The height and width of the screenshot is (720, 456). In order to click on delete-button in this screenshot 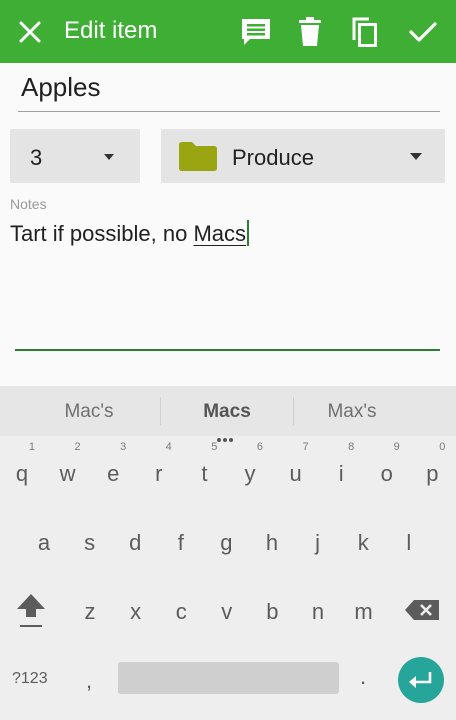, I will do `click(310, 32)`.